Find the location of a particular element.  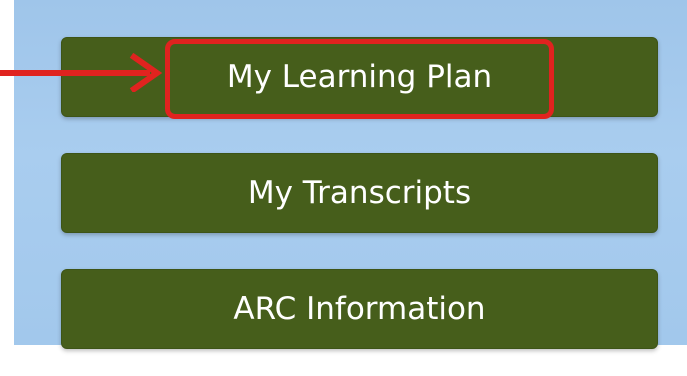

my-learning-plan-label: My Learning Plan is located at coordinates (359, 77).